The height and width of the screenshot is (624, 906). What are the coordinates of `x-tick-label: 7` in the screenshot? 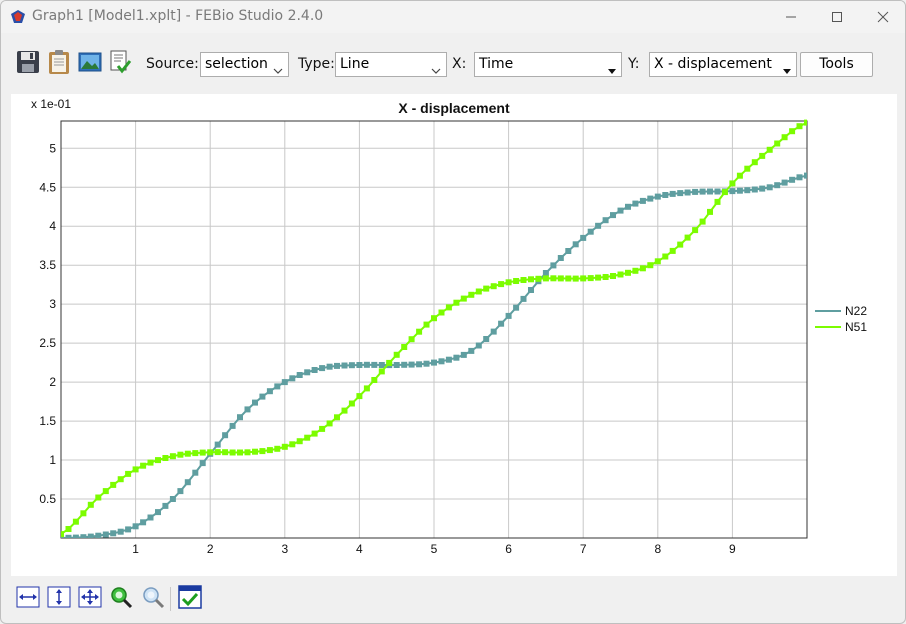 It's located at (583, 549).